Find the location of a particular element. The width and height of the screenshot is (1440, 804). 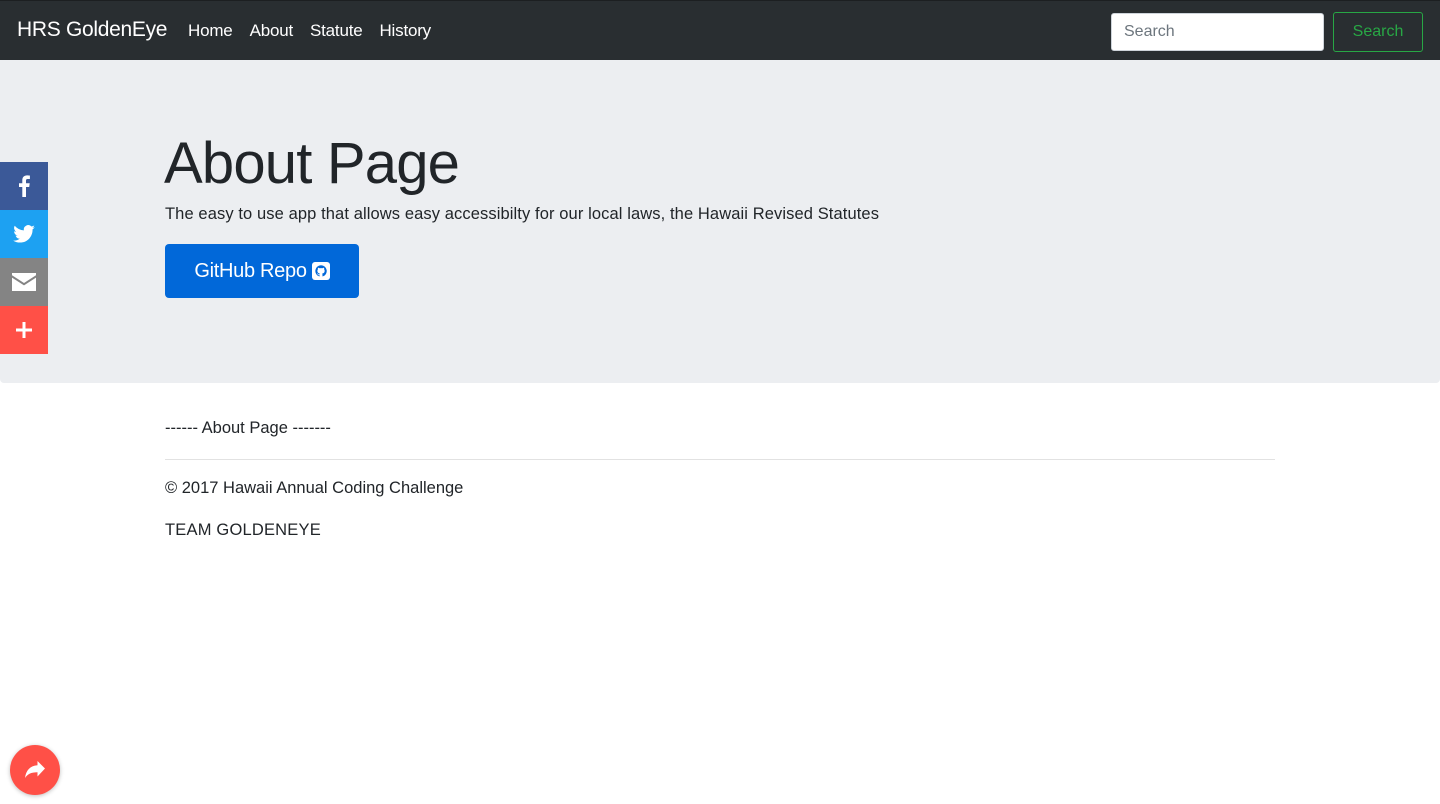

share-sidebar is located at coordinates (24, 258).